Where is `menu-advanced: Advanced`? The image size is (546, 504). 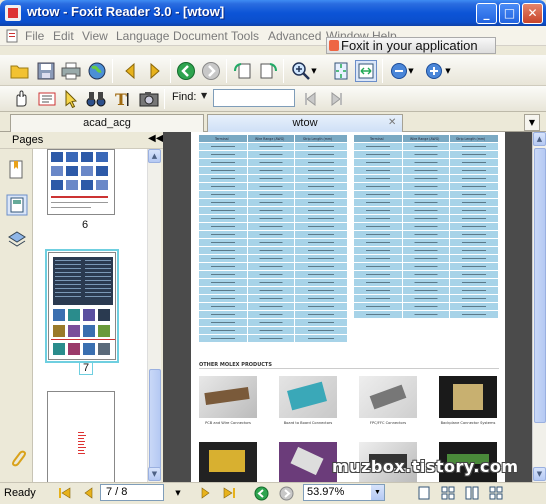 menu-advanced: Advanced is located at coordinates (294, 36).